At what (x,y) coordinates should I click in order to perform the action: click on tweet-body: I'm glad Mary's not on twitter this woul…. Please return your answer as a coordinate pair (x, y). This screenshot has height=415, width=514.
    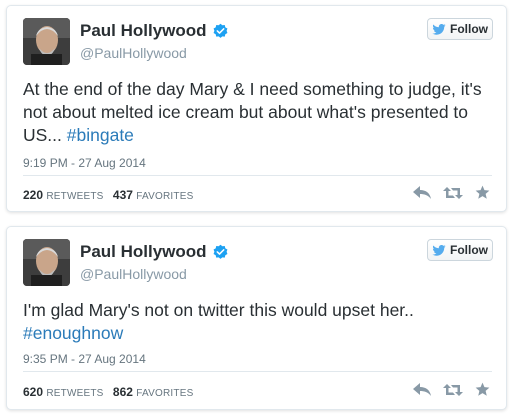
    Looking at the image, I should click on (218, 310).